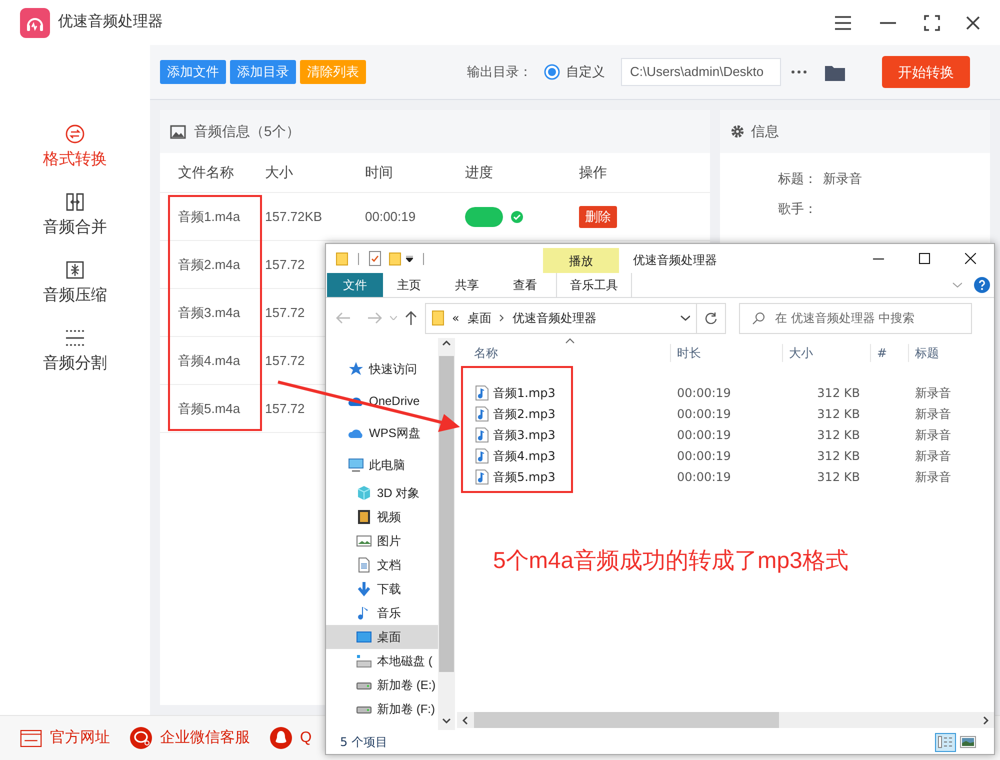 This screenshot has height=760, width=1000. I want to click on fullscreen-icon, so click(932, 22).